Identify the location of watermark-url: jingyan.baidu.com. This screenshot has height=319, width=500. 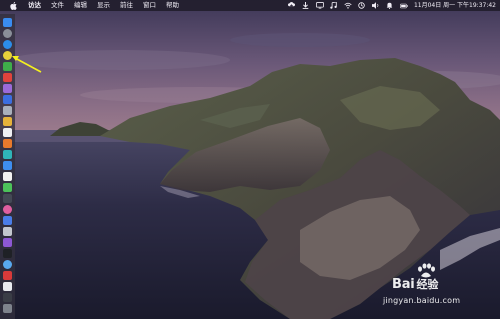
(422, 300).